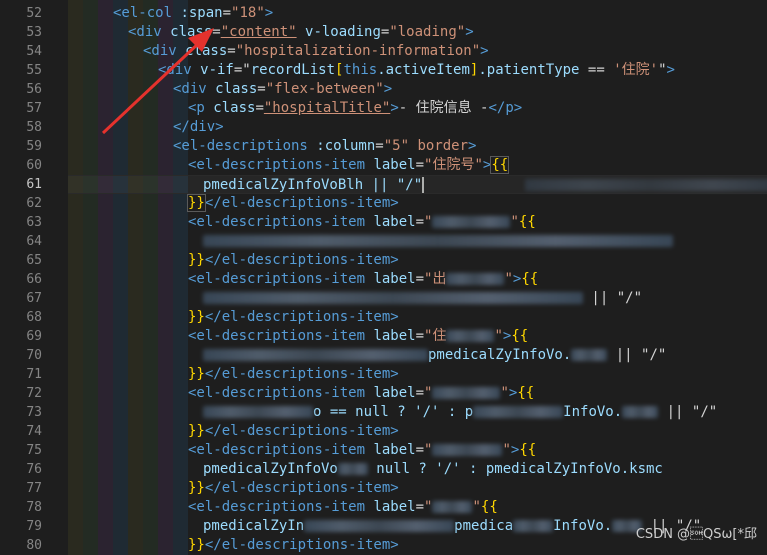 This screenshot has width=767, height=555. What do you see at coordinates (417, 108) in the screenshot?
I see `code-line-57: <p class="hospitalTitle">- 住院信息 -</p>` at bounding box center [417, 108].